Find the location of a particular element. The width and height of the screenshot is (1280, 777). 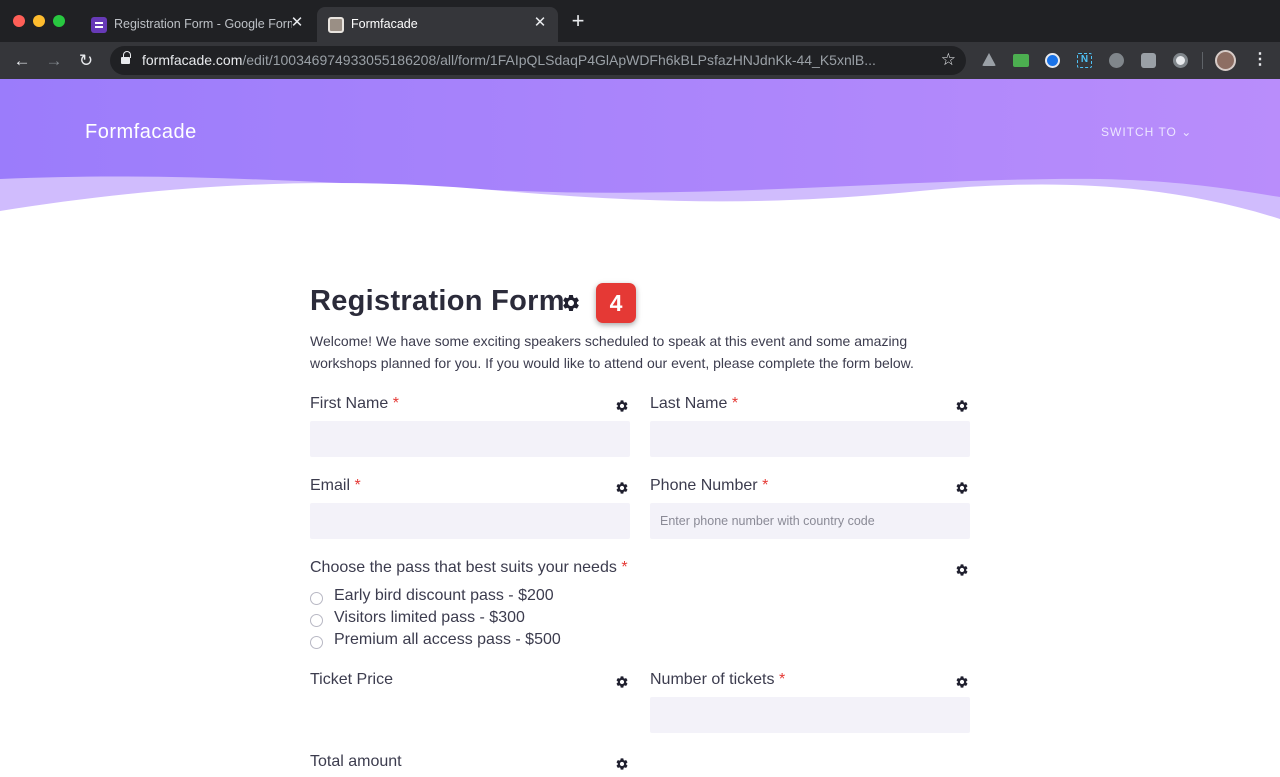

tab-formfacade: Formfacade ✕ is located at coordinates (437, 24).